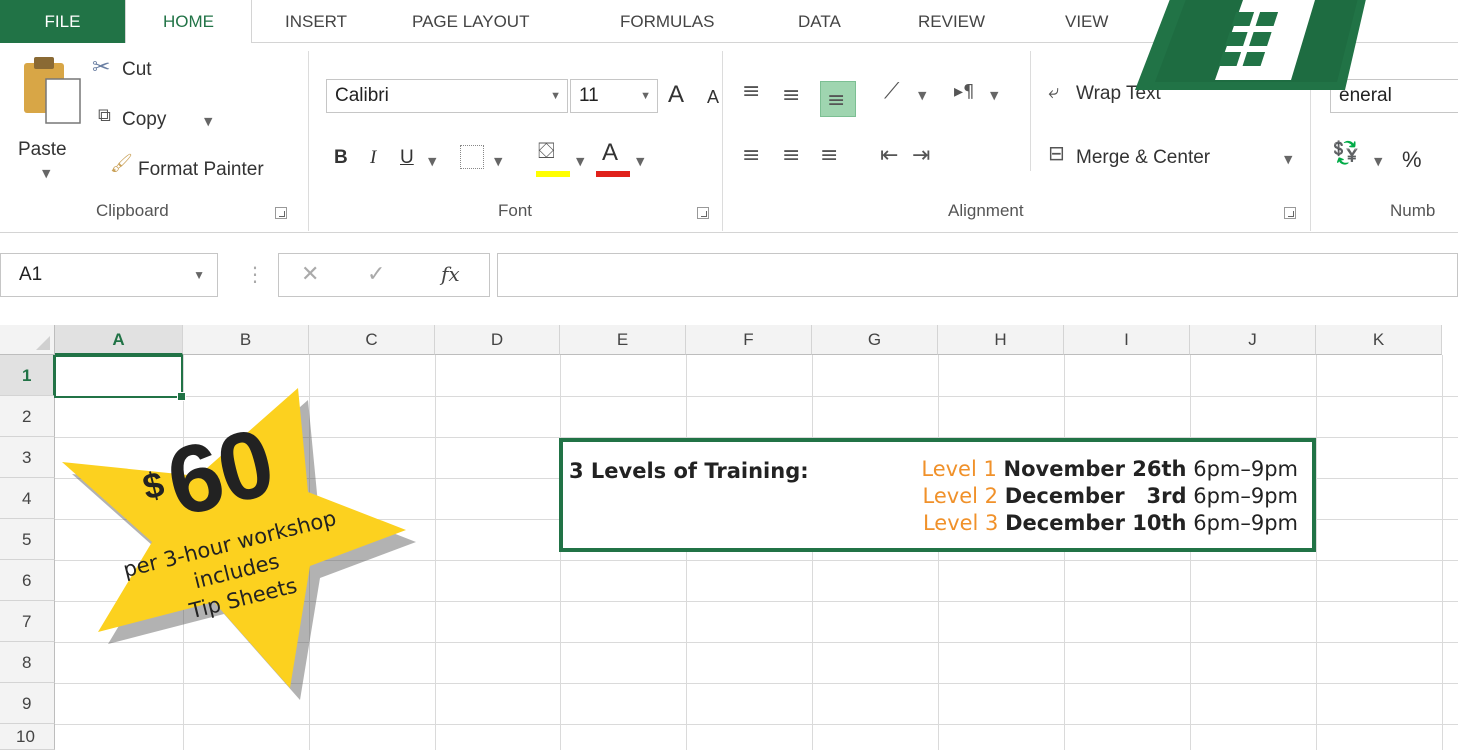  Describe the element at coordinates (610, 152) in the screenshot. I see `font-color-letter-icon: A` at that location.